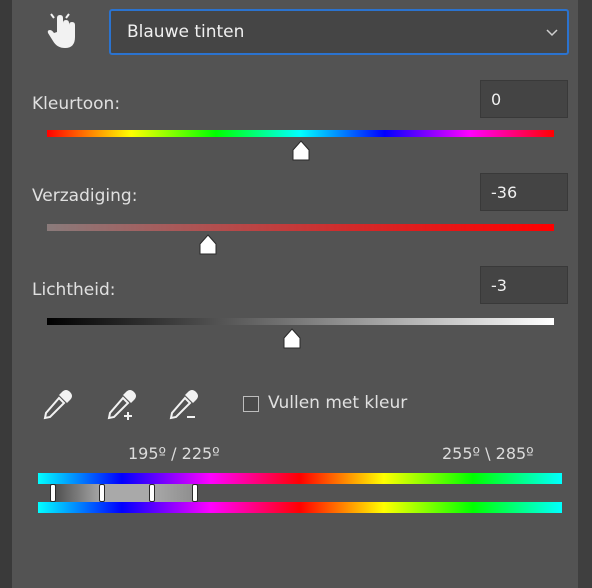 The height and width of the screenshot is (588, 592). Describe the element at coordinates (58, 404) in the screenshot. I see `eyedropper-icon` at that location.